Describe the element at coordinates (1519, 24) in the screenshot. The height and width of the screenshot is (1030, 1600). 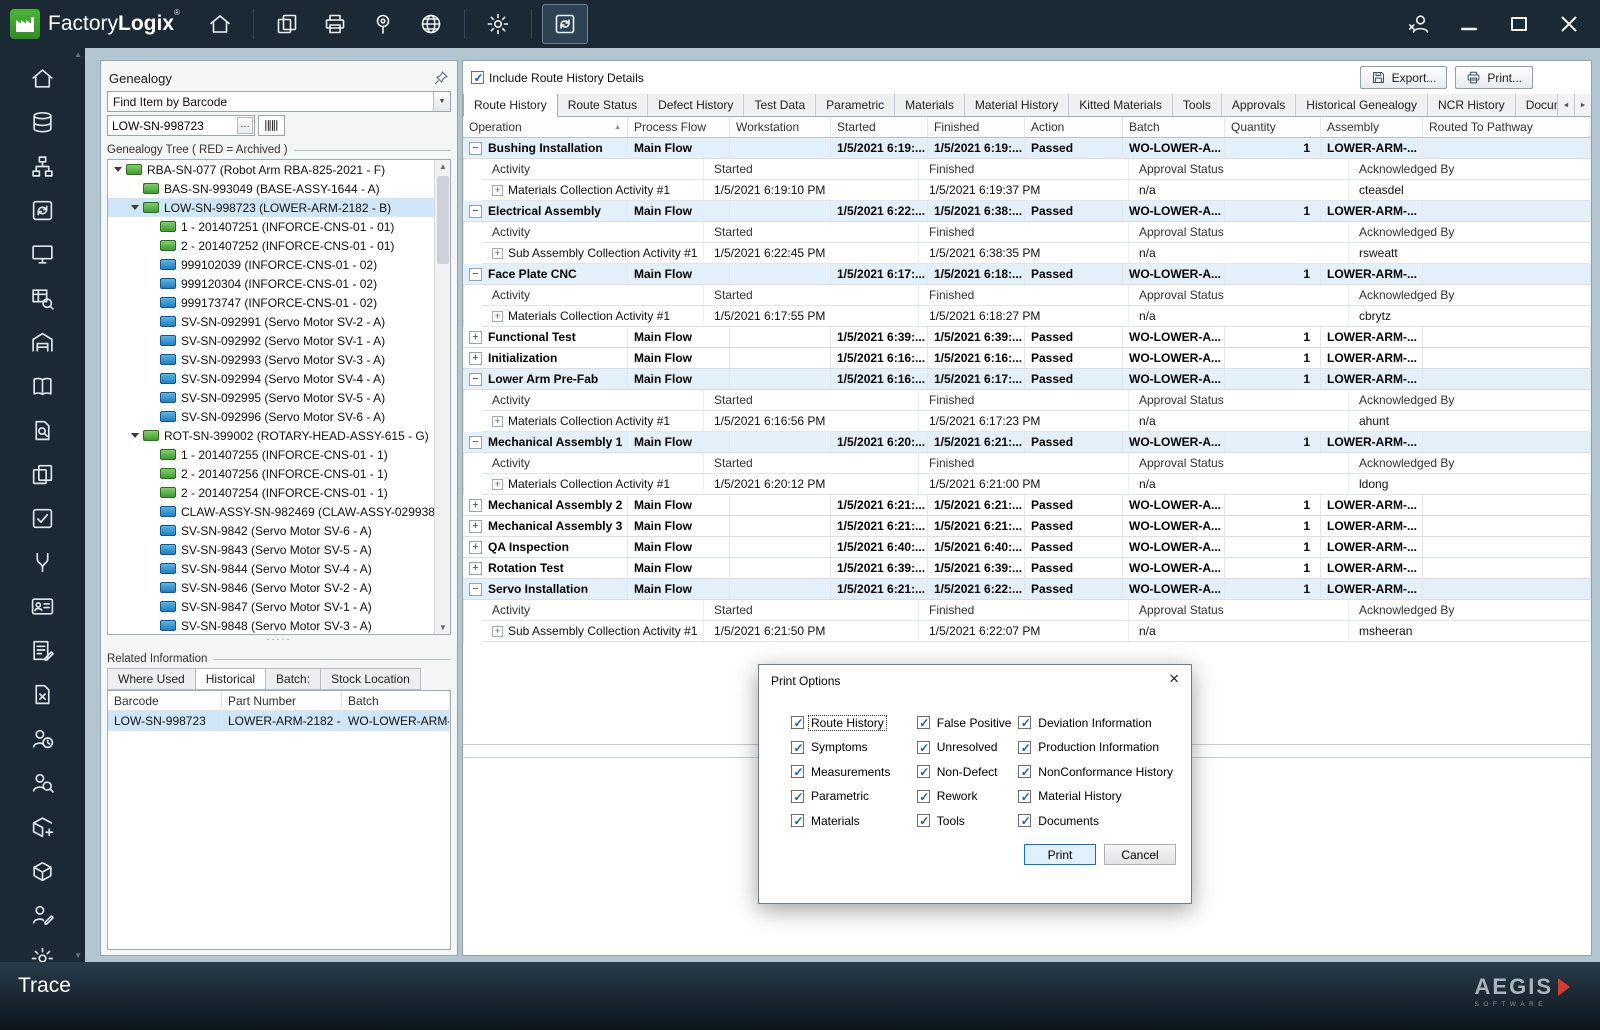
I see `maximize-button` at that location.